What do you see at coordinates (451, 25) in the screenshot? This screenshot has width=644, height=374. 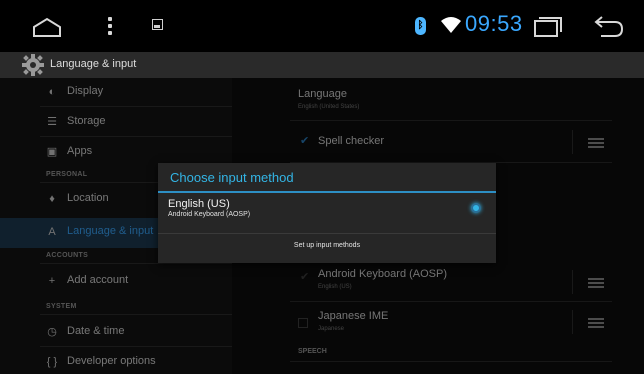 I see `wifi-icon` at bounding box center [451, 25].